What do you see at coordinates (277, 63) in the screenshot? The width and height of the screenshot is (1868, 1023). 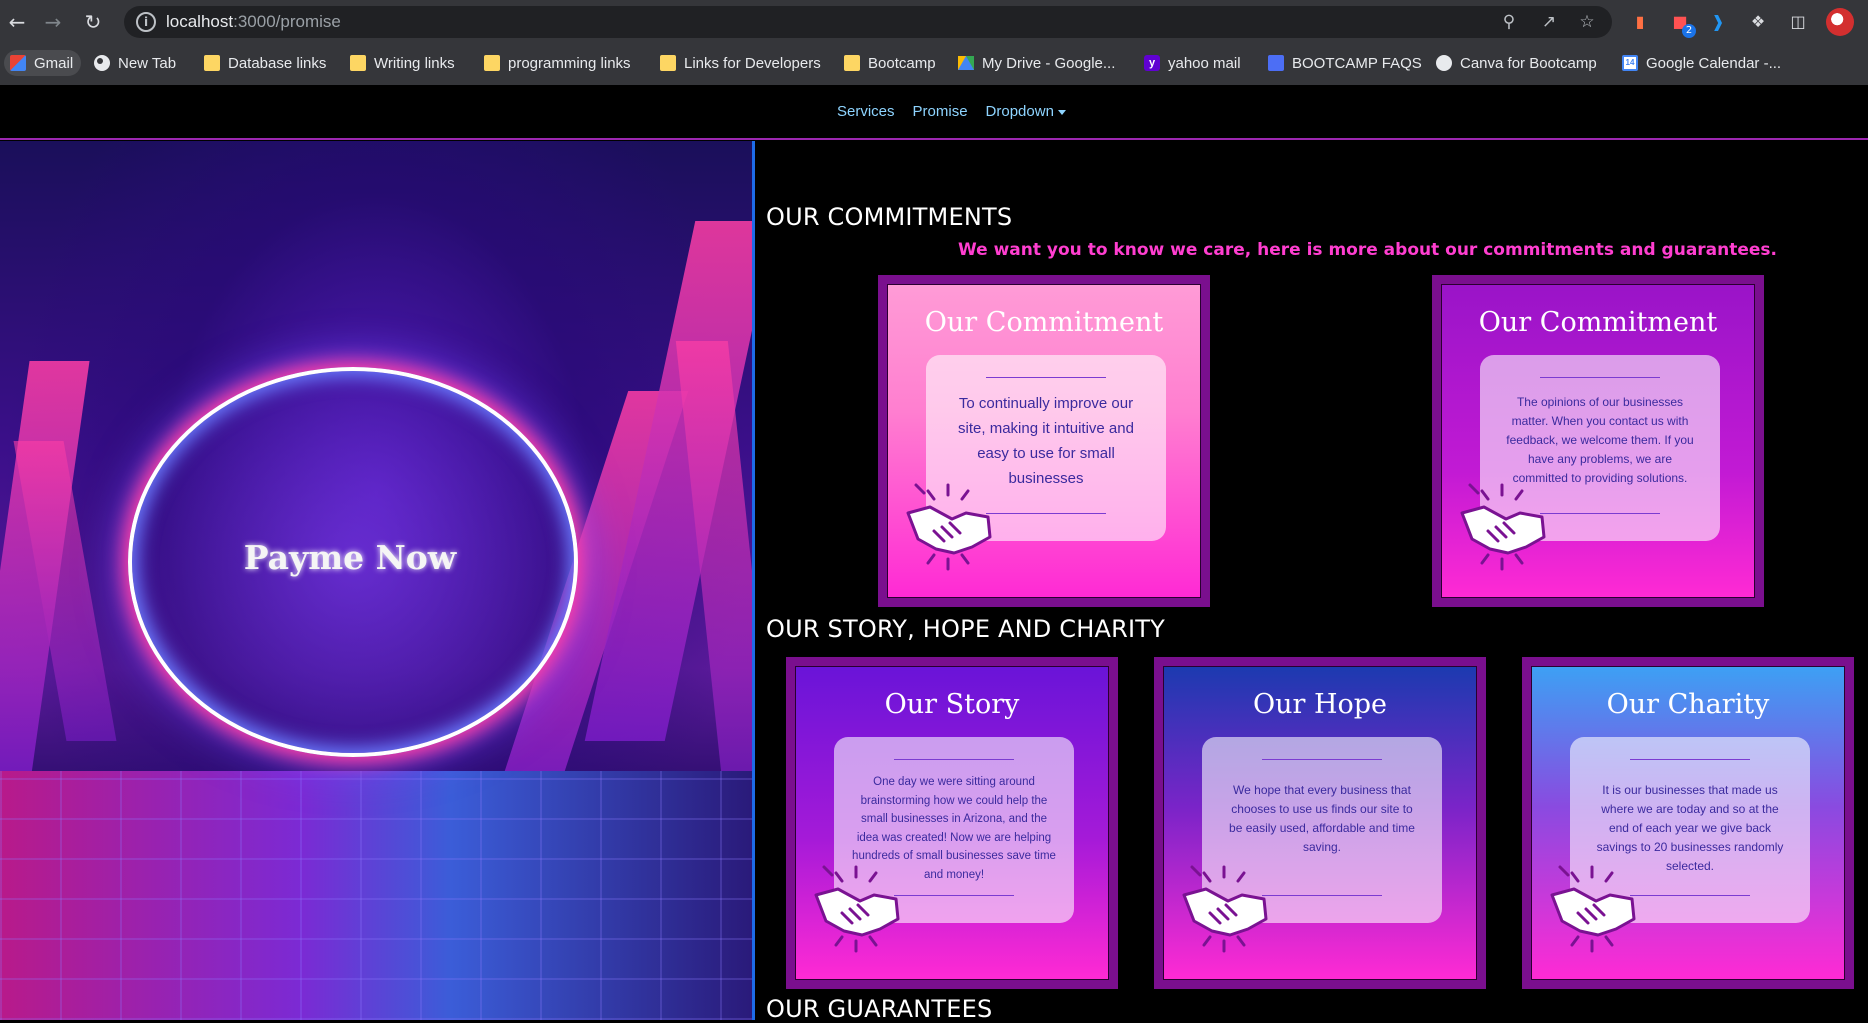 I see `bookmark-label: Database links` at bounding box center [277, 63].